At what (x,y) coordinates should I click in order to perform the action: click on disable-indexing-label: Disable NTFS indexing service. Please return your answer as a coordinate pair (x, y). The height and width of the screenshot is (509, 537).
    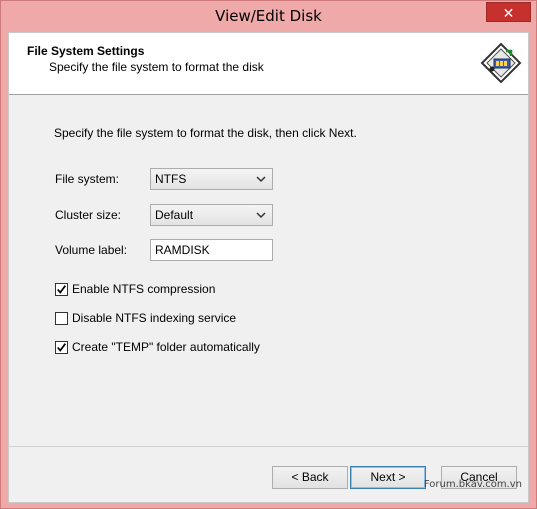
    Looking at the image, I should click on (154, 318).